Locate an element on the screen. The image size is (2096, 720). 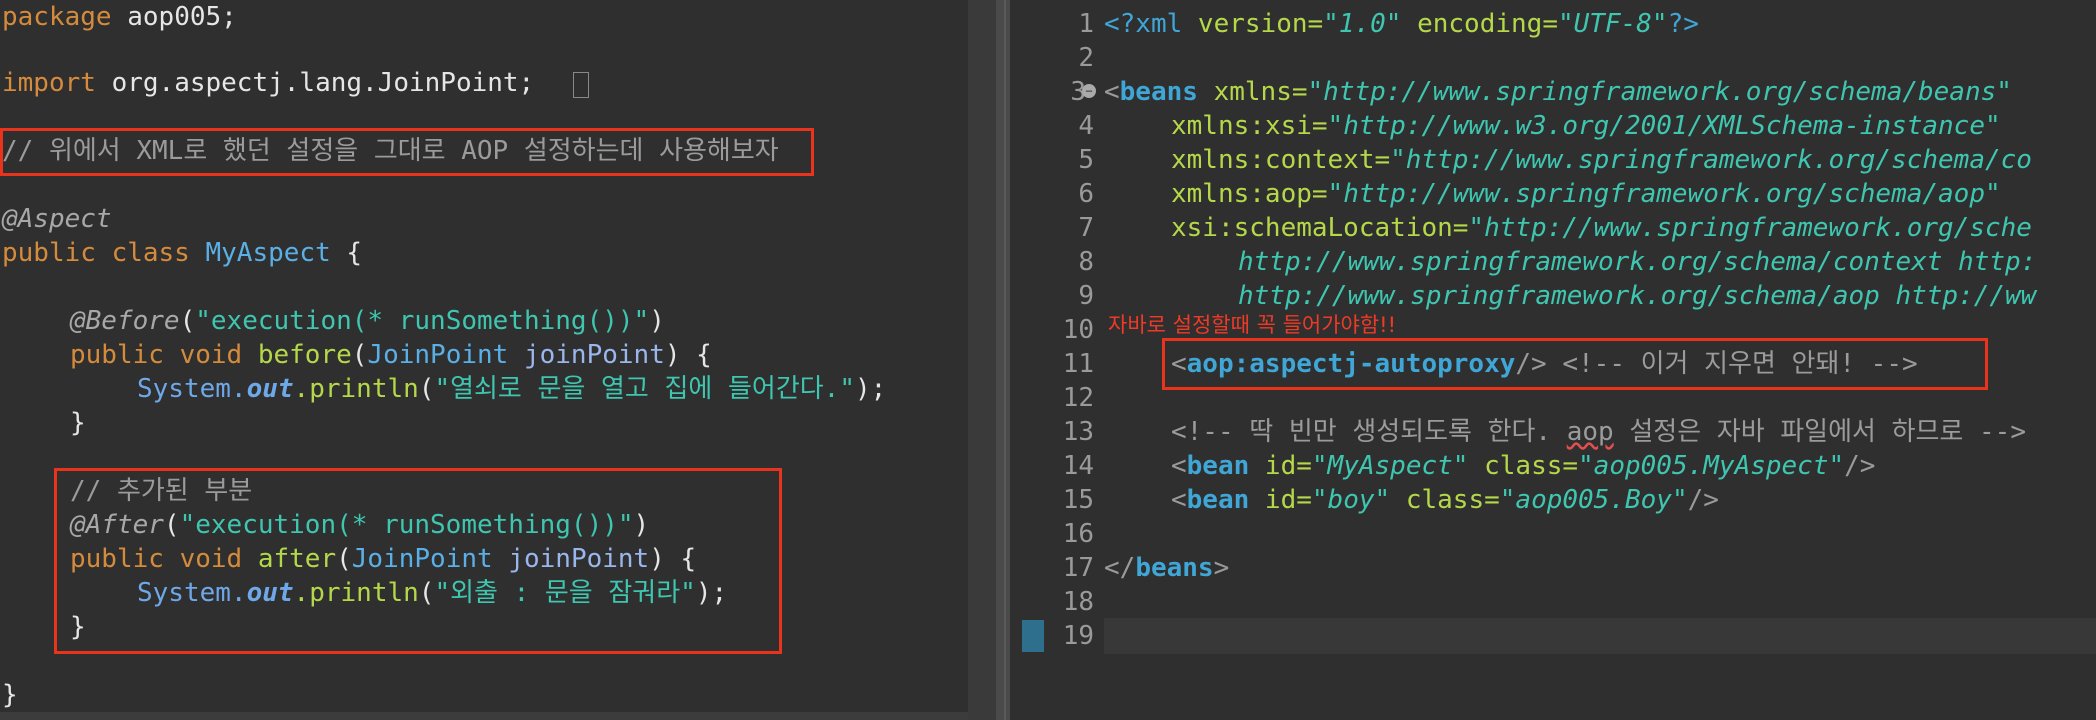
line-number: 7 is located at coordinates (1086, 228).